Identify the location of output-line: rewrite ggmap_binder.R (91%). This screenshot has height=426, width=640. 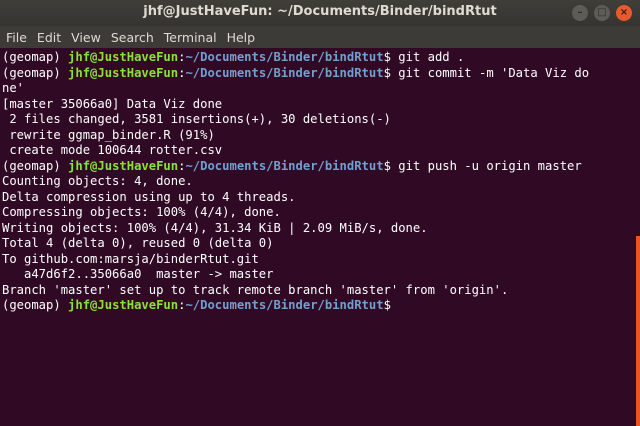
(108, 134).